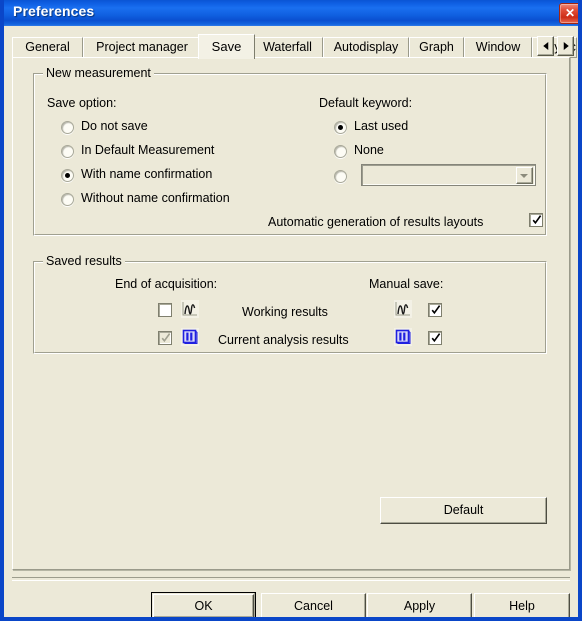 The height and width of the screenshot is (621, 582). I want to click on auto-layouts-checkbox, so click(536, 220).